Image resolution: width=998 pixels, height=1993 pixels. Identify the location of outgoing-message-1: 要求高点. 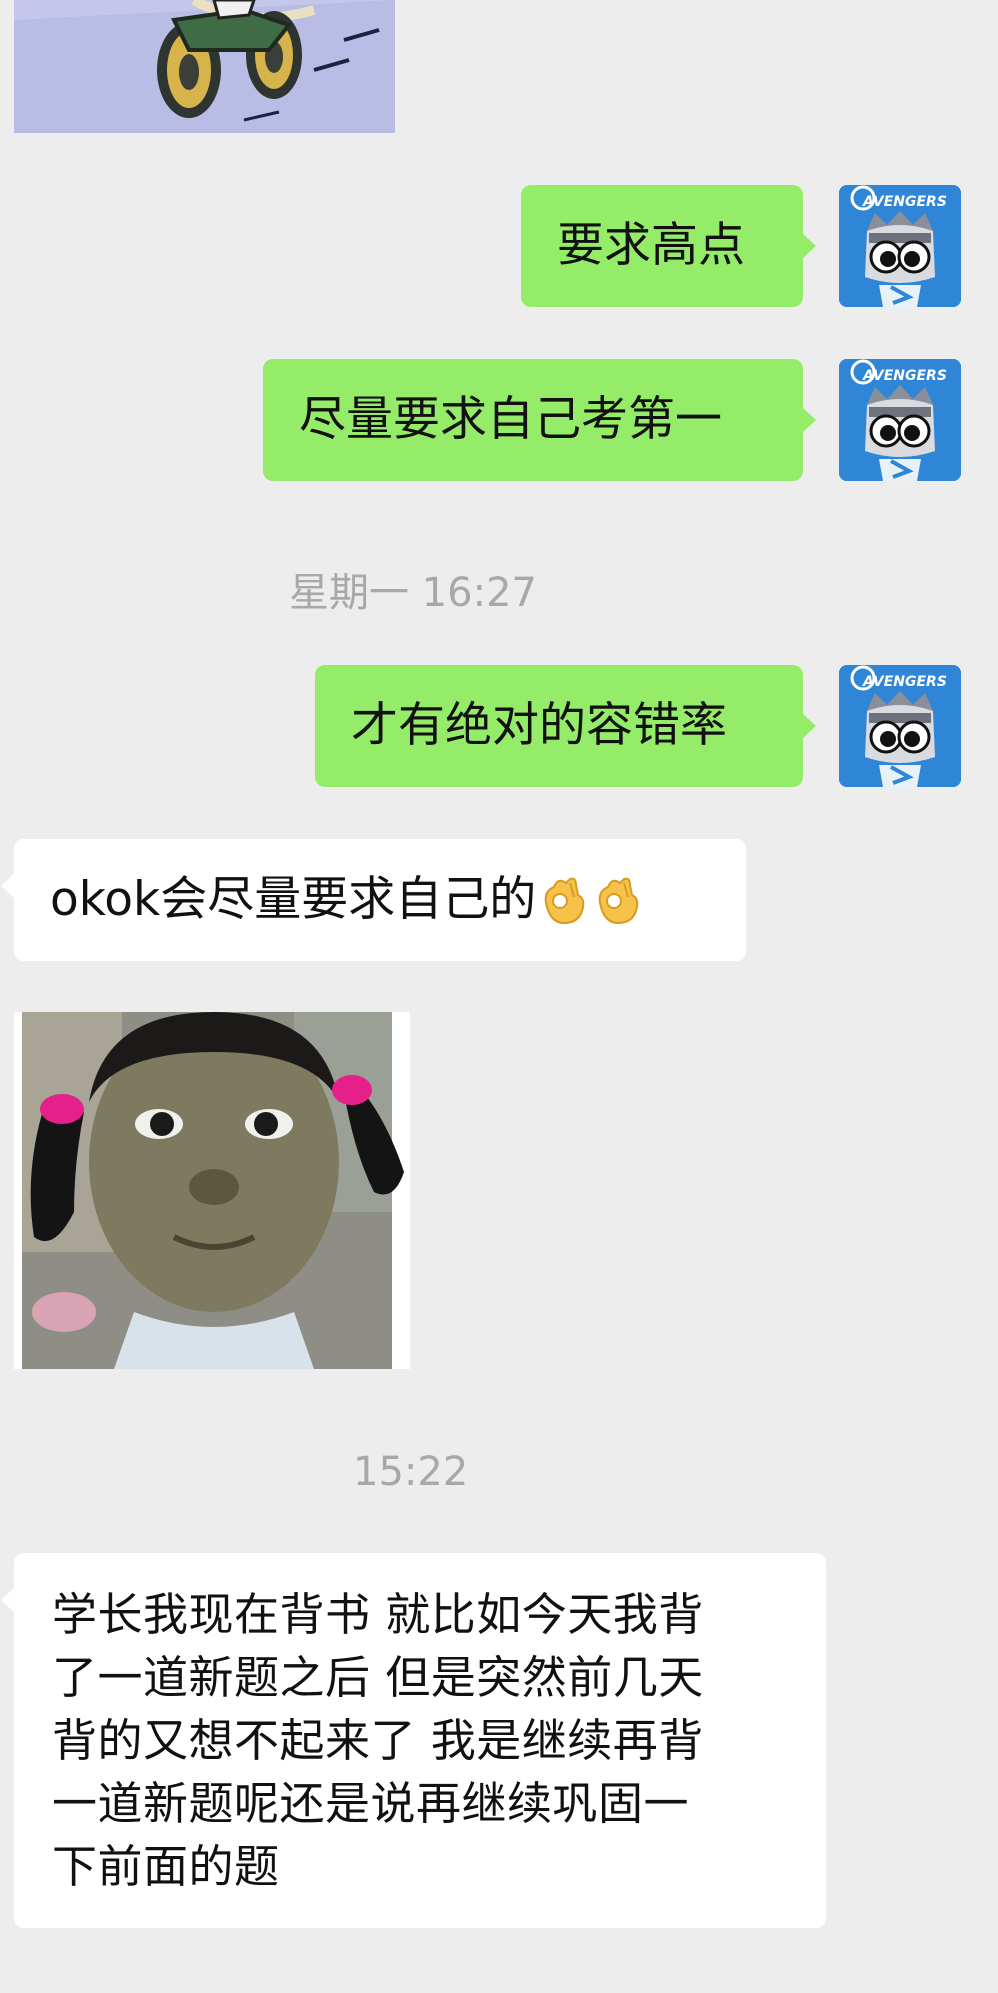
(668, 246).